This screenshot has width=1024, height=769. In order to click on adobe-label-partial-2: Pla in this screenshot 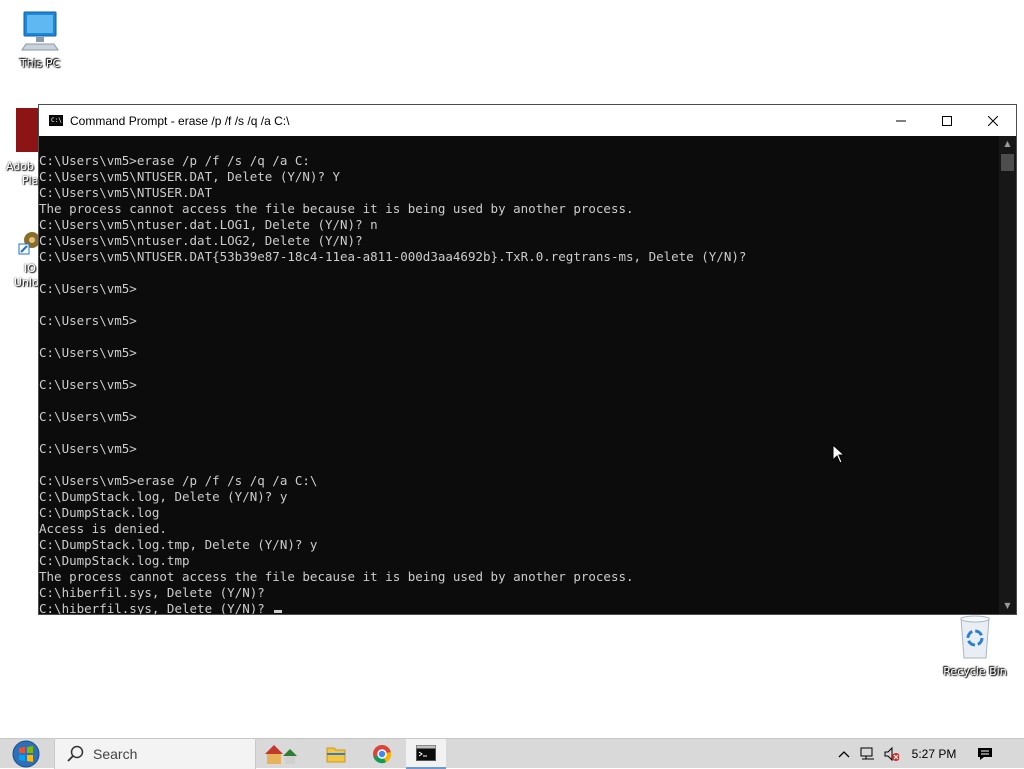, I will do `click(30, 180)`.